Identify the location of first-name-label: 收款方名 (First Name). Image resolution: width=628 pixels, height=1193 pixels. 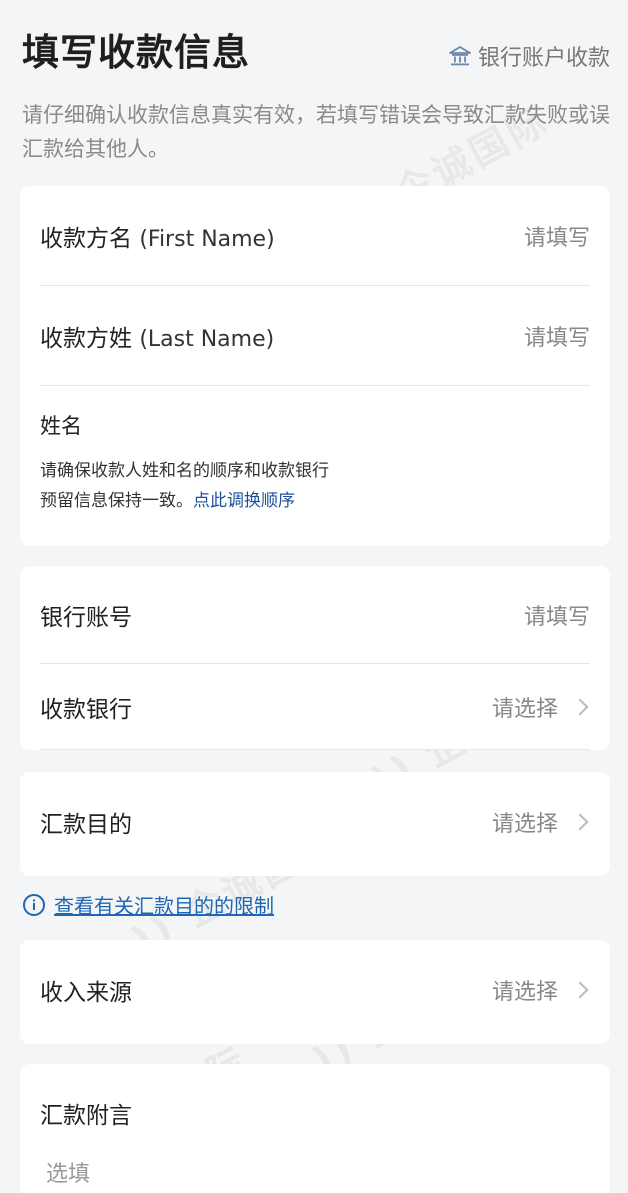
(157, 238).